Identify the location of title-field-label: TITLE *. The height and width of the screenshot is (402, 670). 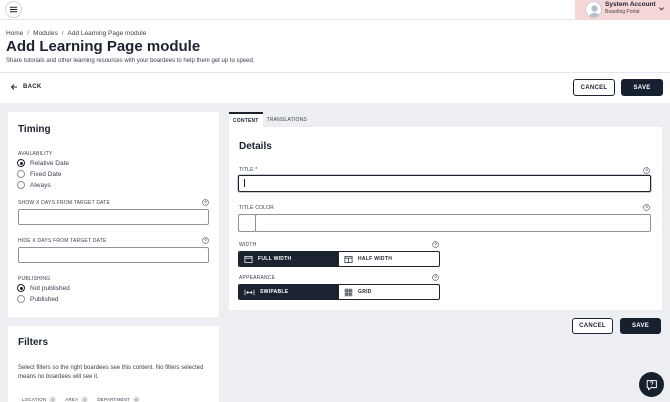
(248, 170).